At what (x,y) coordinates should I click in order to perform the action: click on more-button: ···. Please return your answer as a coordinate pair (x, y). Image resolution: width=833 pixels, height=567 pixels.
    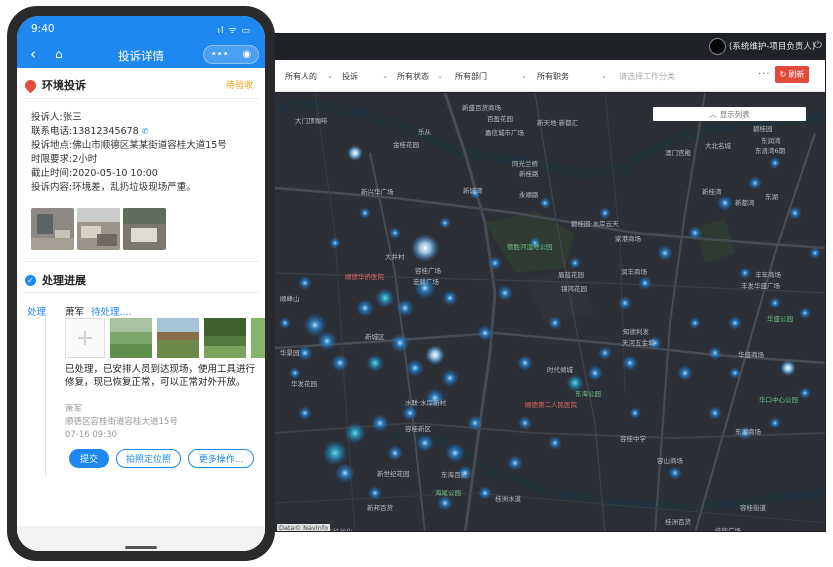
    Looking at the image, I should click on (764, 74).